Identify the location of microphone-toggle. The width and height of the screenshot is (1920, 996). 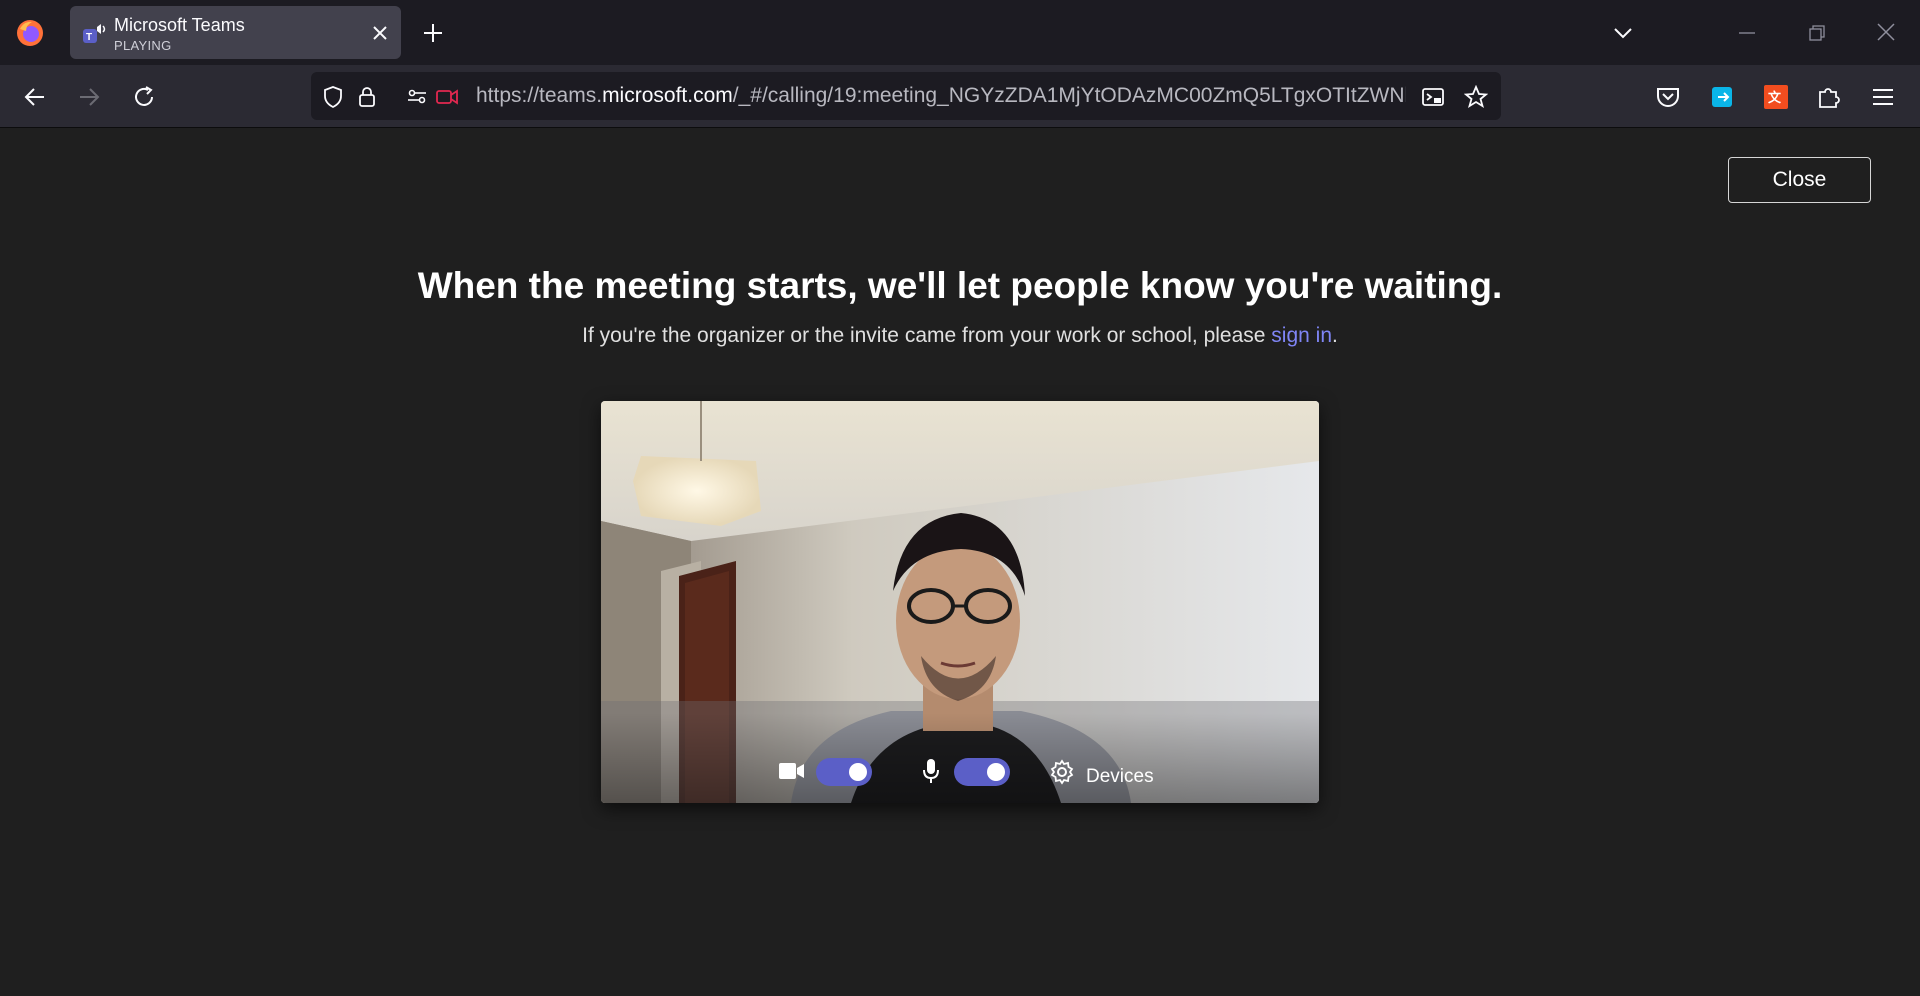
(982, 772).